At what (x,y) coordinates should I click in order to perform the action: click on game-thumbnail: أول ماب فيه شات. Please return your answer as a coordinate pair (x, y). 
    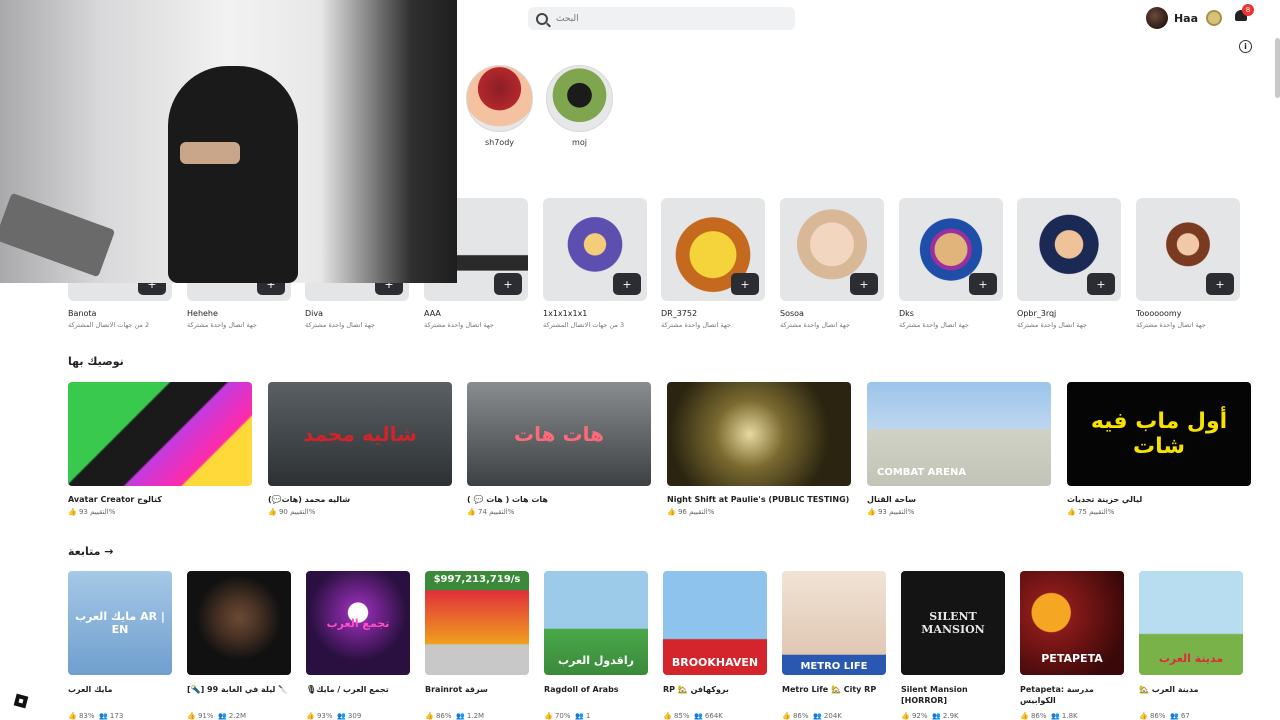
    Looking at the image, I should click on (1159, 434).